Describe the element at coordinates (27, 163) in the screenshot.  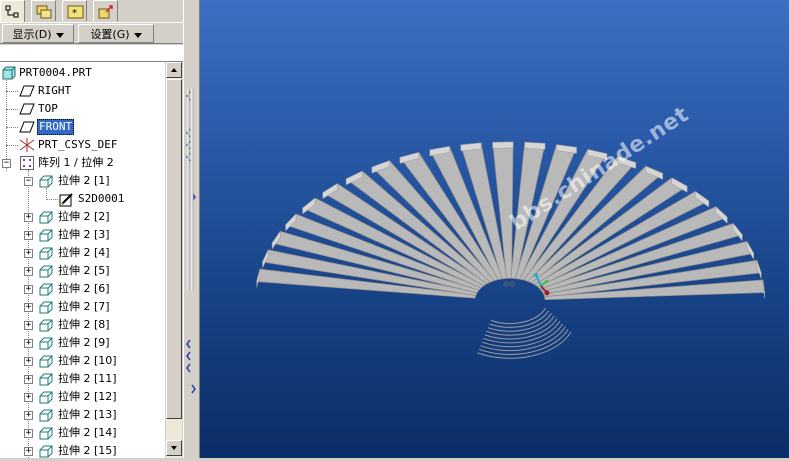
I see `pattern-icon` at that location.